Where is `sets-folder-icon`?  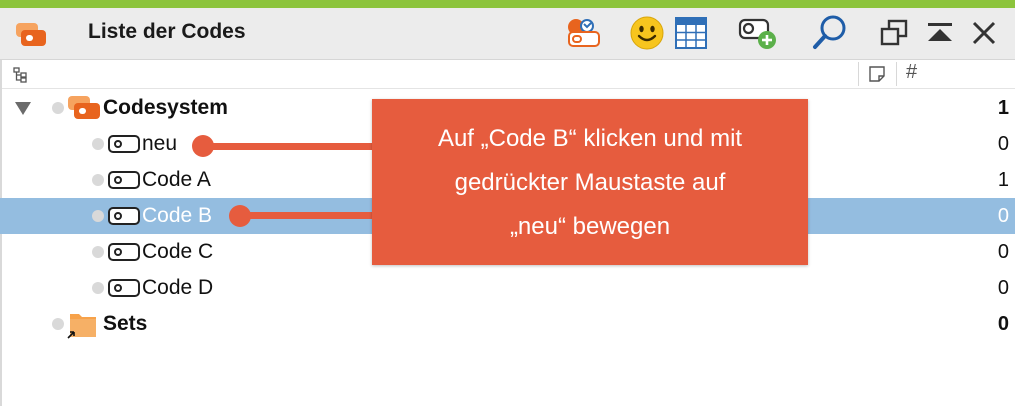 sets-folder-icon is located at coordinates (81, 326).